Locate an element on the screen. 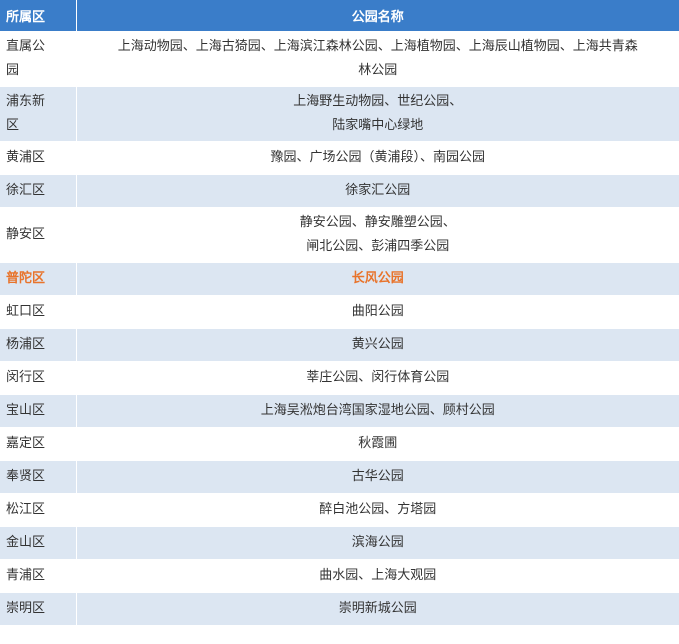  district-cell: 杨浦区 is located at coordinates (38, 344).